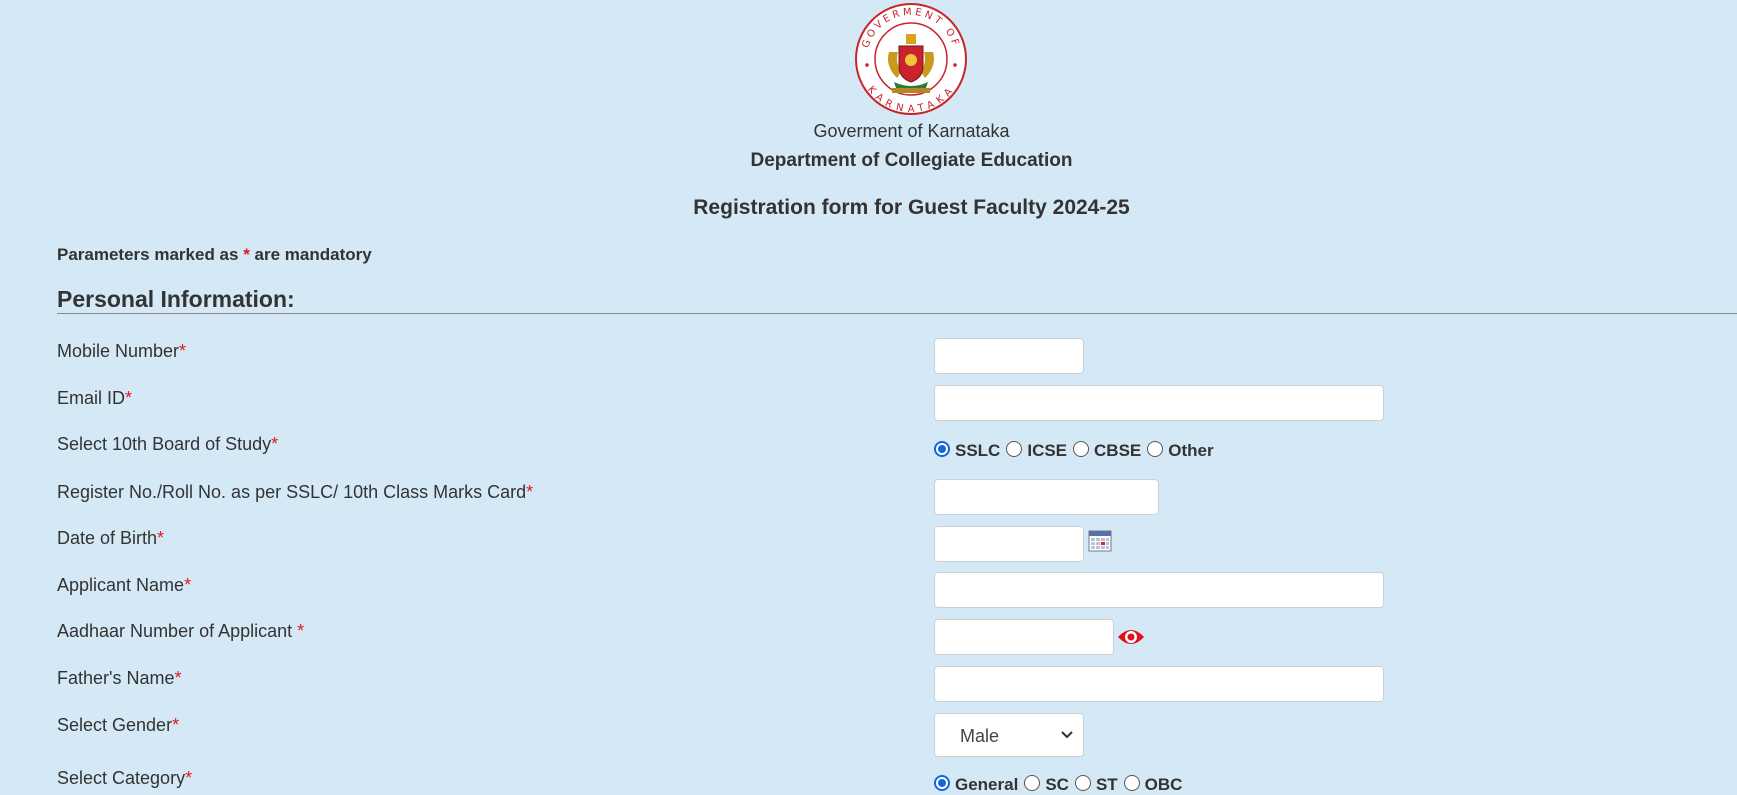 This screenshot has height=795, width=1737. Describe the element at coordinates (1159, 590) in the screenshot. I see `applicant-name-input` at that location.